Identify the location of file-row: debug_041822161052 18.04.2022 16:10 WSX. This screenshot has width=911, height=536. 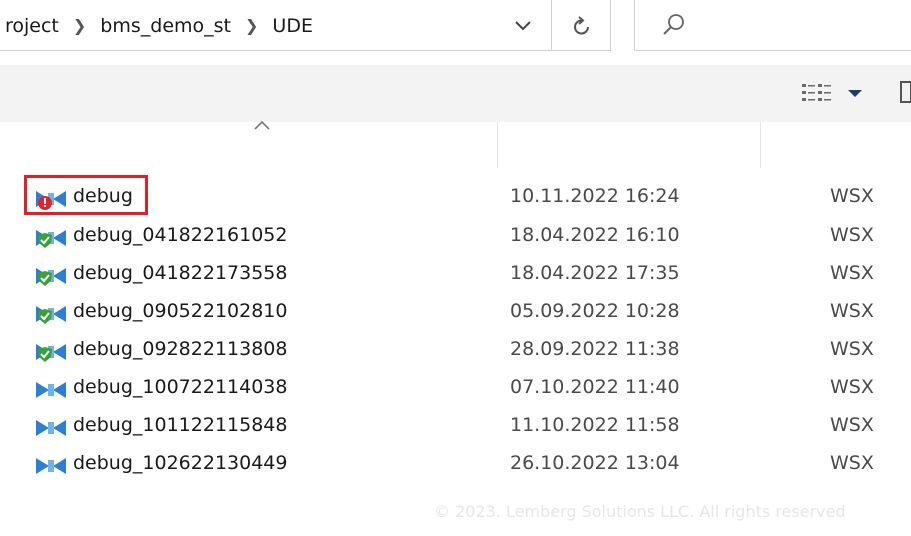
(455, 237).